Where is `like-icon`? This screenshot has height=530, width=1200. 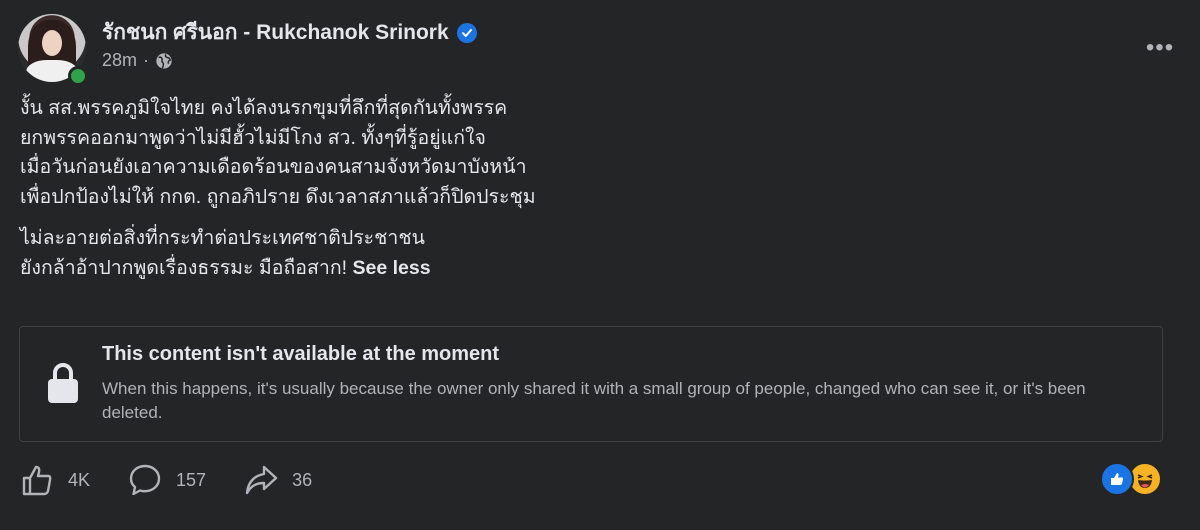
like-icon is located at coordinates (1117, 479).